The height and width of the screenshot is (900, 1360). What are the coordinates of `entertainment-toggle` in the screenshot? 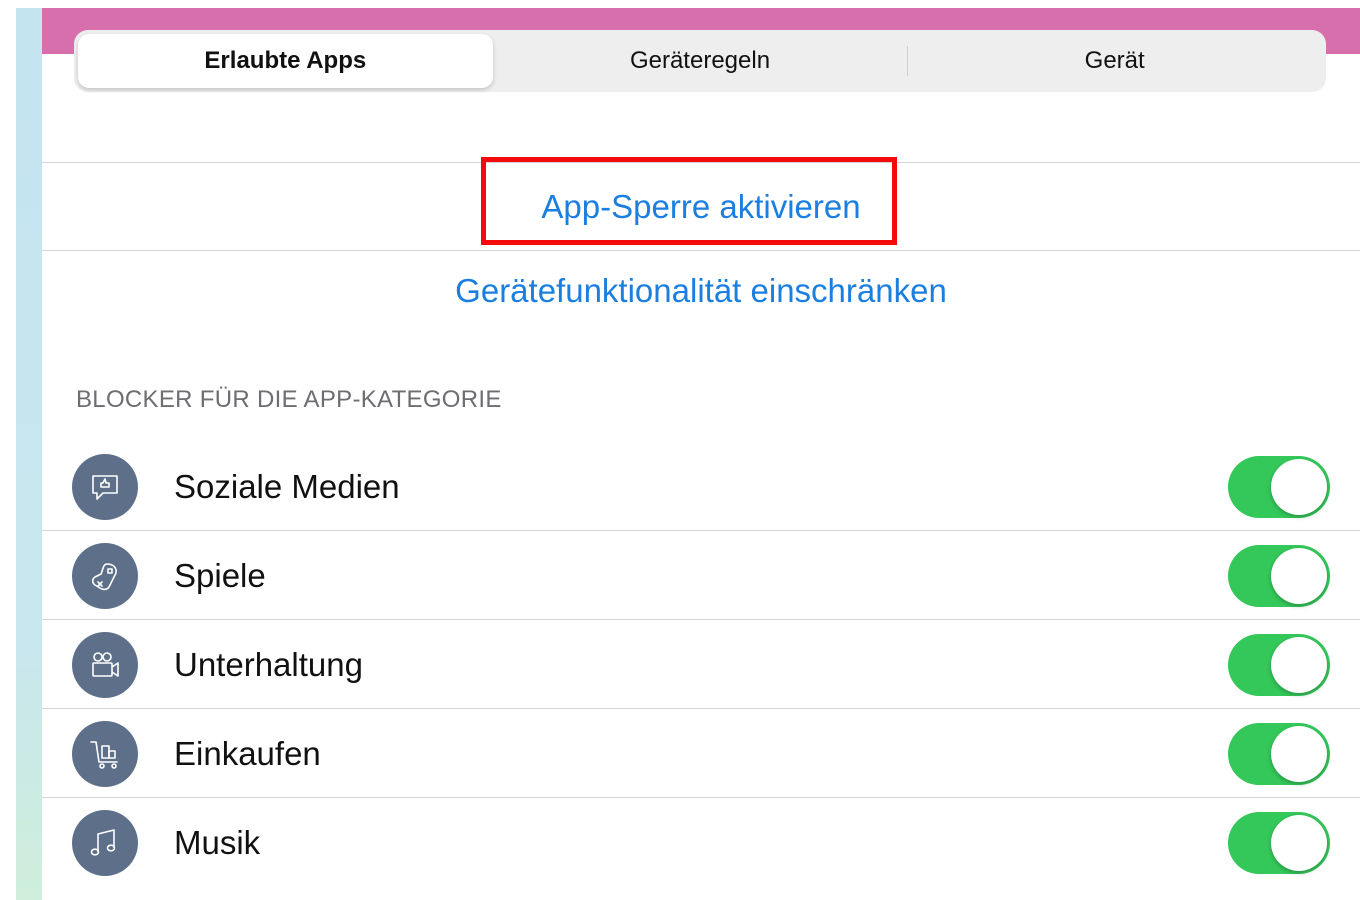 It's located at (1279, 665).